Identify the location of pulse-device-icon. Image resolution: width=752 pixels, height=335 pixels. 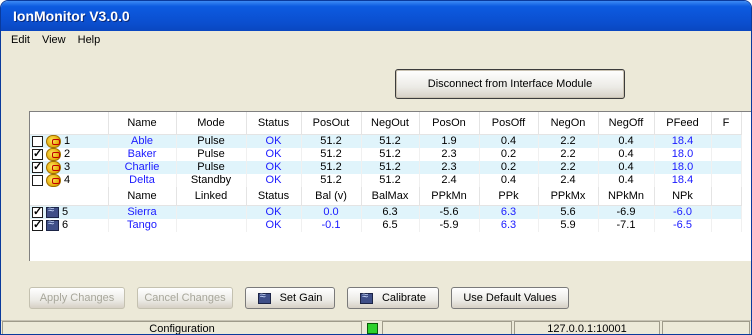
(53, 167).